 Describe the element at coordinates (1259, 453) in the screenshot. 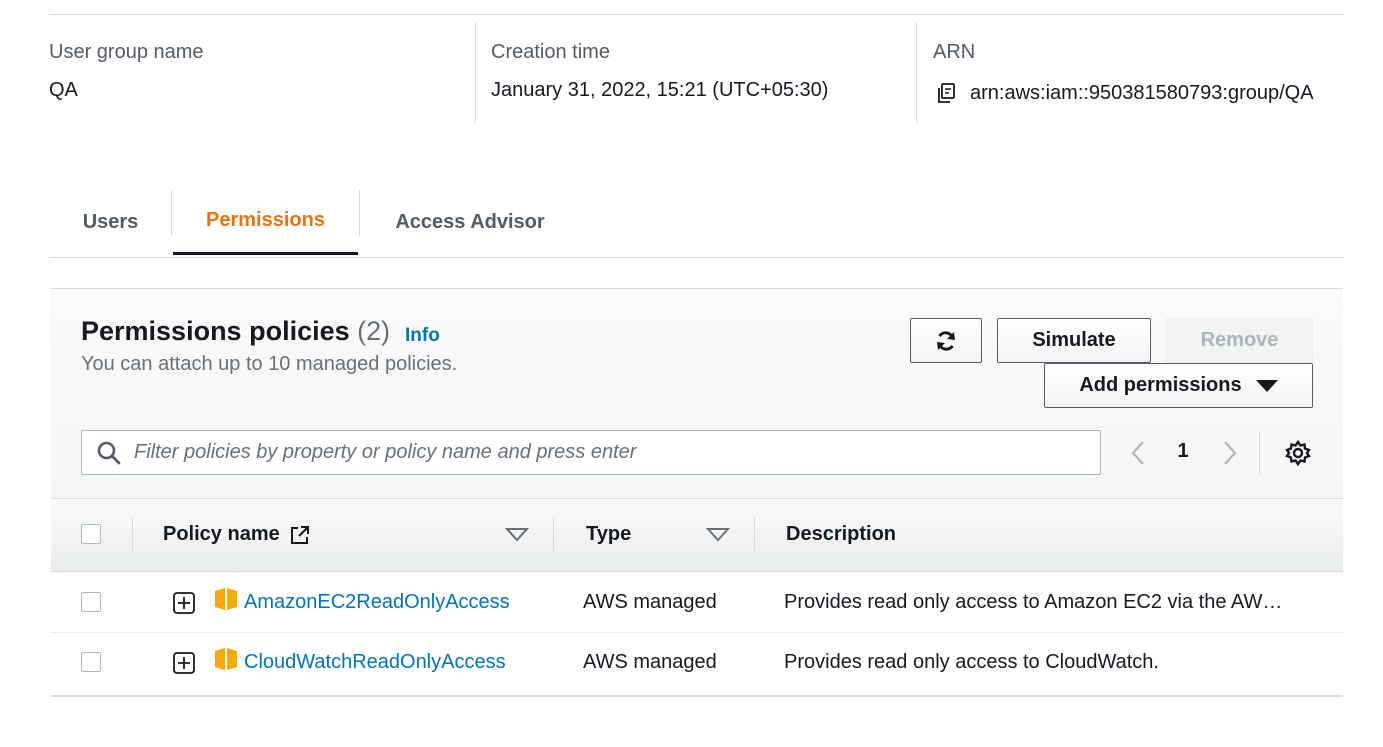

I see `pager-divider` at that location.